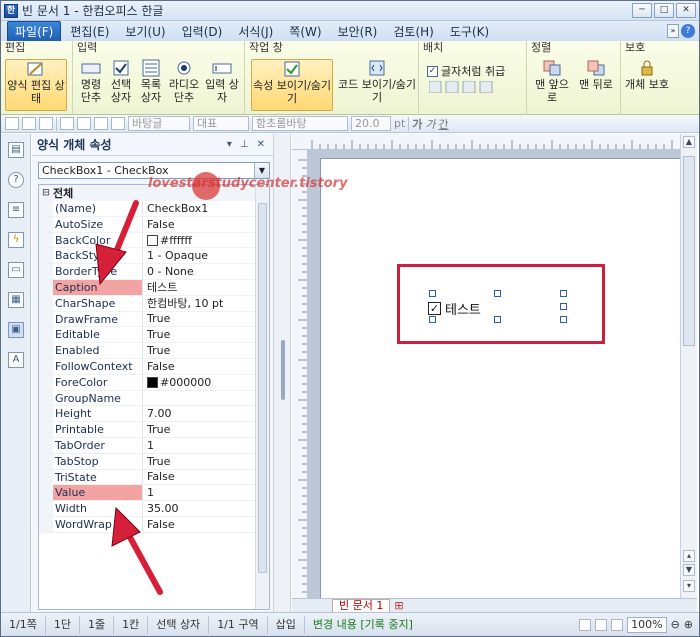 The image size is (700, 637). Describe the element at coordinates (689, 586) in the screenshot. I see `page-down-icon: ▾` at that location.